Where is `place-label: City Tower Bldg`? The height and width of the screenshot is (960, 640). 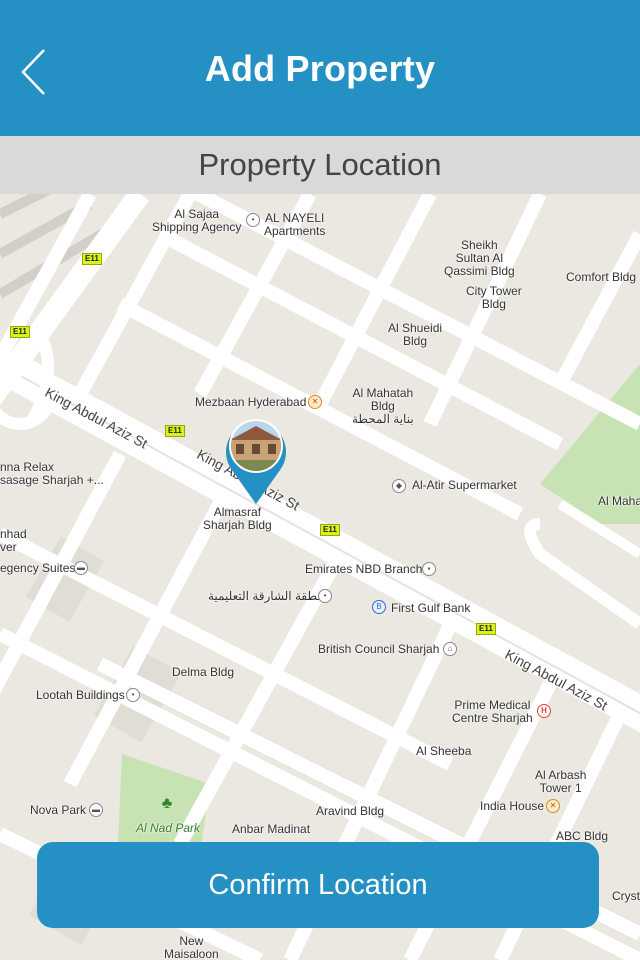
place-label: City Tower Bldg is located at coordinates (494, 297).